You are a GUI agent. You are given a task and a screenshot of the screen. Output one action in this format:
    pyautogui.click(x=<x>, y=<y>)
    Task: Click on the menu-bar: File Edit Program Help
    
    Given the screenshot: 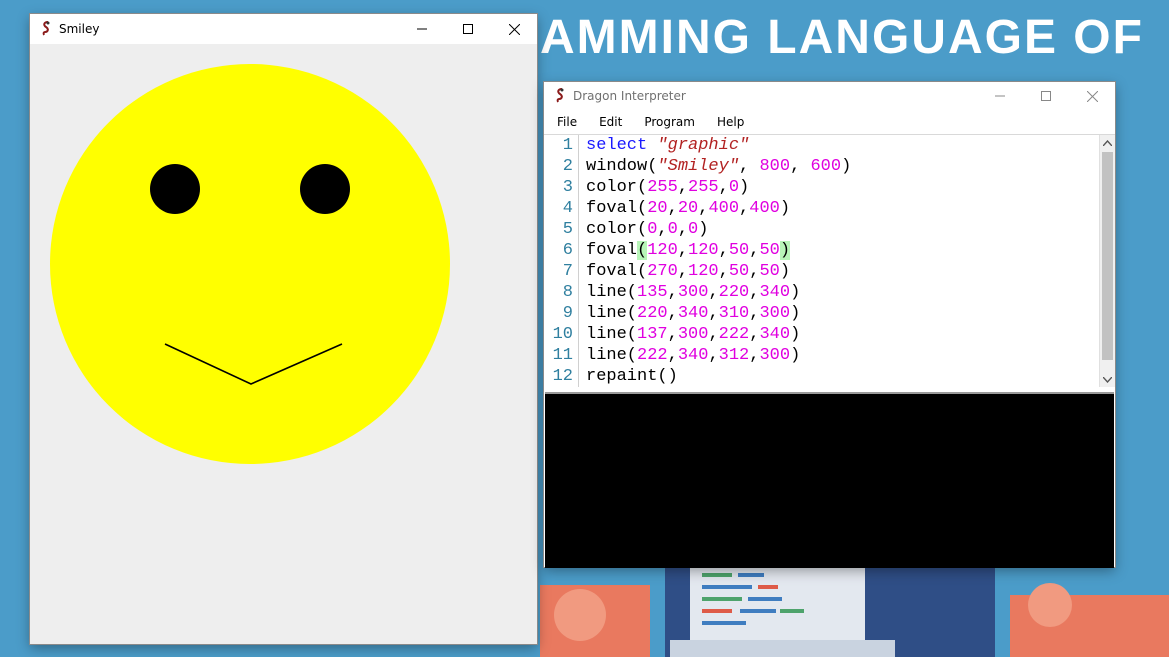 What is the action you would take?
    pyautogui.click(x=829, y=122)
    